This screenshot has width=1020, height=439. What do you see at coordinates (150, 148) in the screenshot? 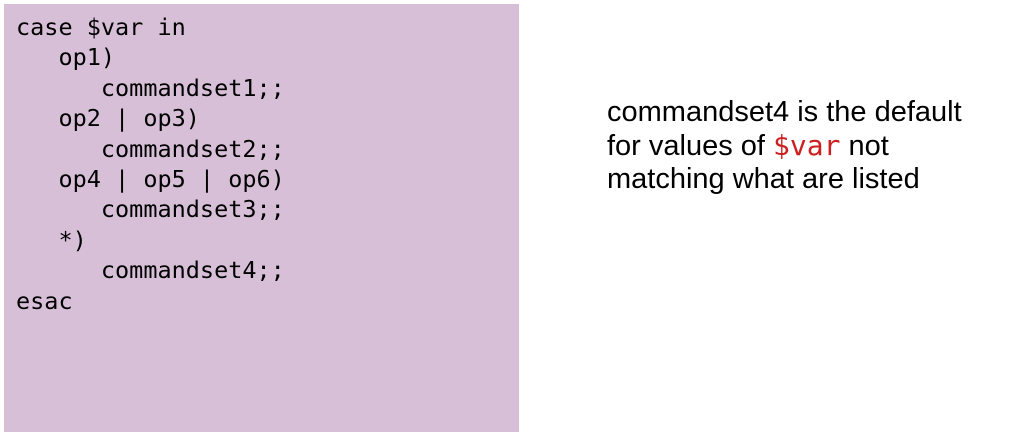
I see `code-line-5: commandset2;;` at bounding box center [150, 148].